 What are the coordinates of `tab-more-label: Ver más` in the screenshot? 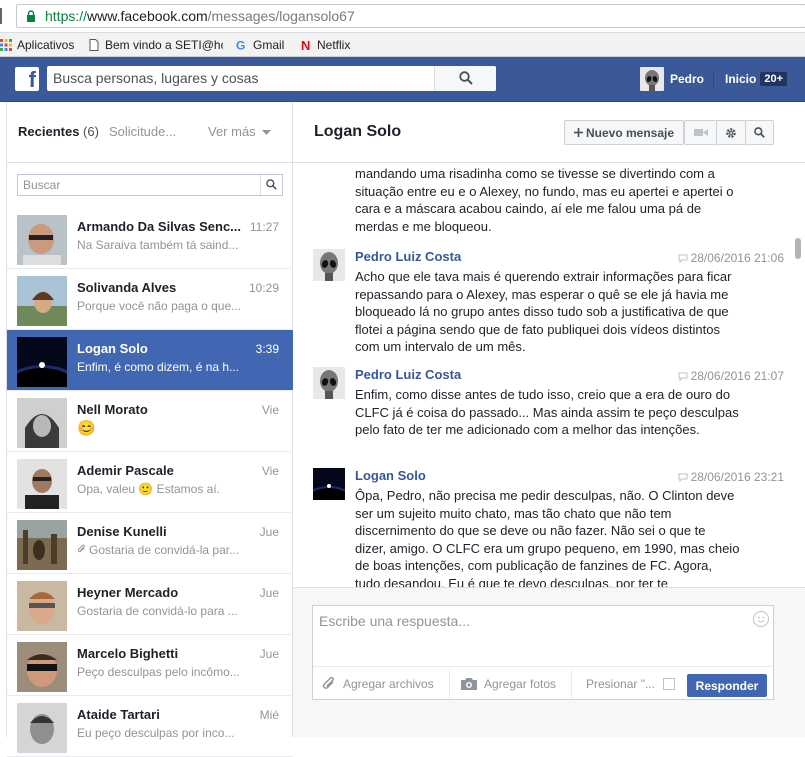 It's located at (232, 131).